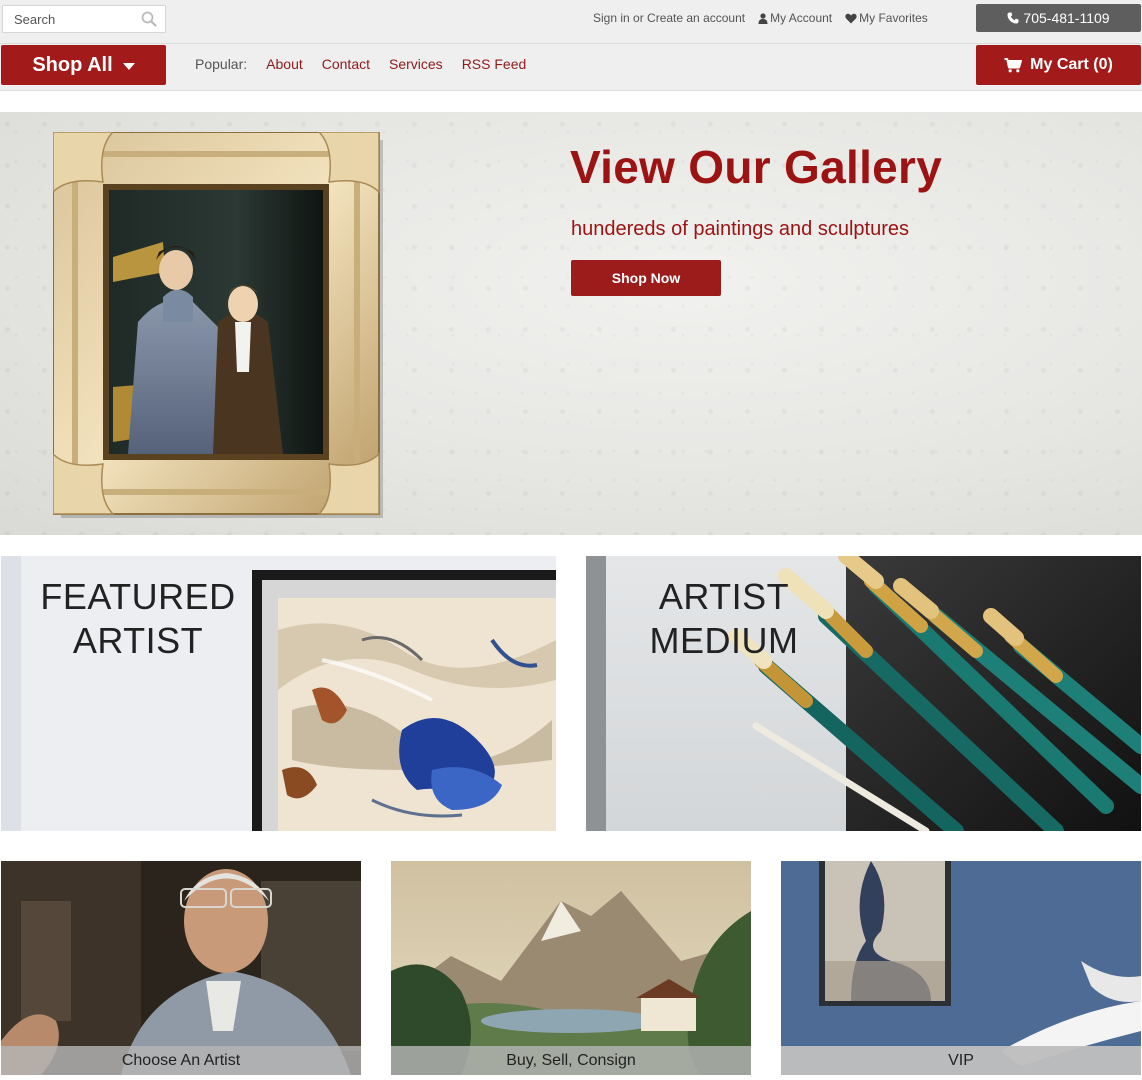 The image size is (1142, 1080). Describe the element at coordinates (221, 64) in the screenshot. I see `popular-label: Popular:` at that location.